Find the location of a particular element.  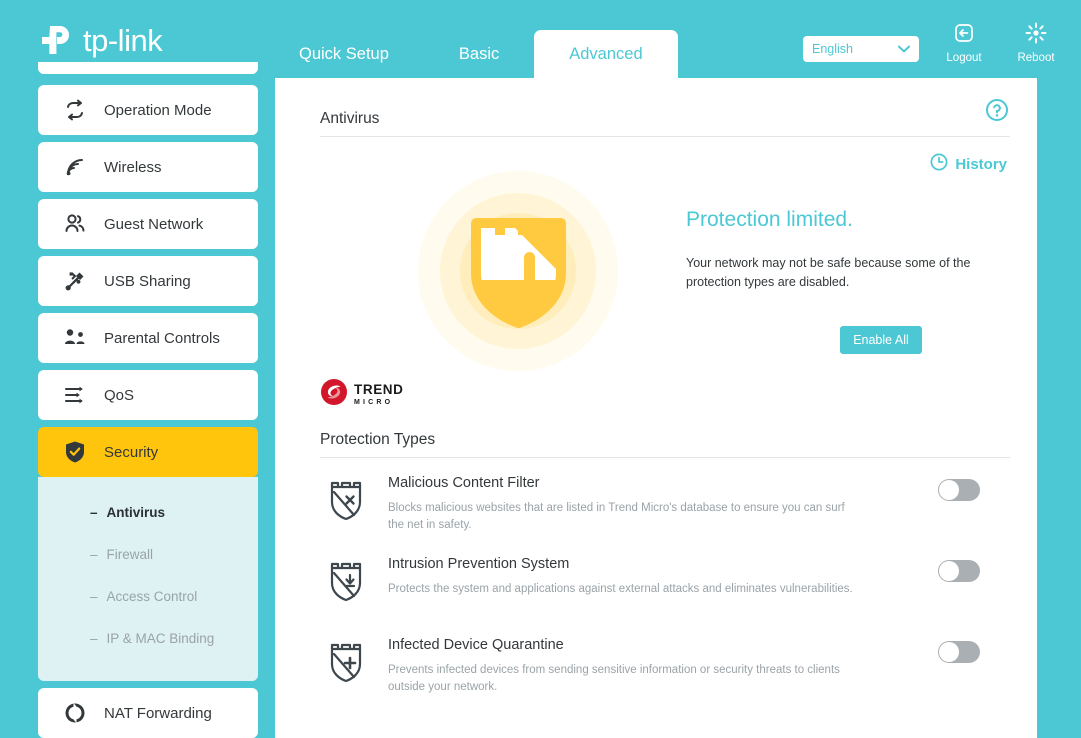

tp-link-logo-icon is located at coordinates (56, 40).